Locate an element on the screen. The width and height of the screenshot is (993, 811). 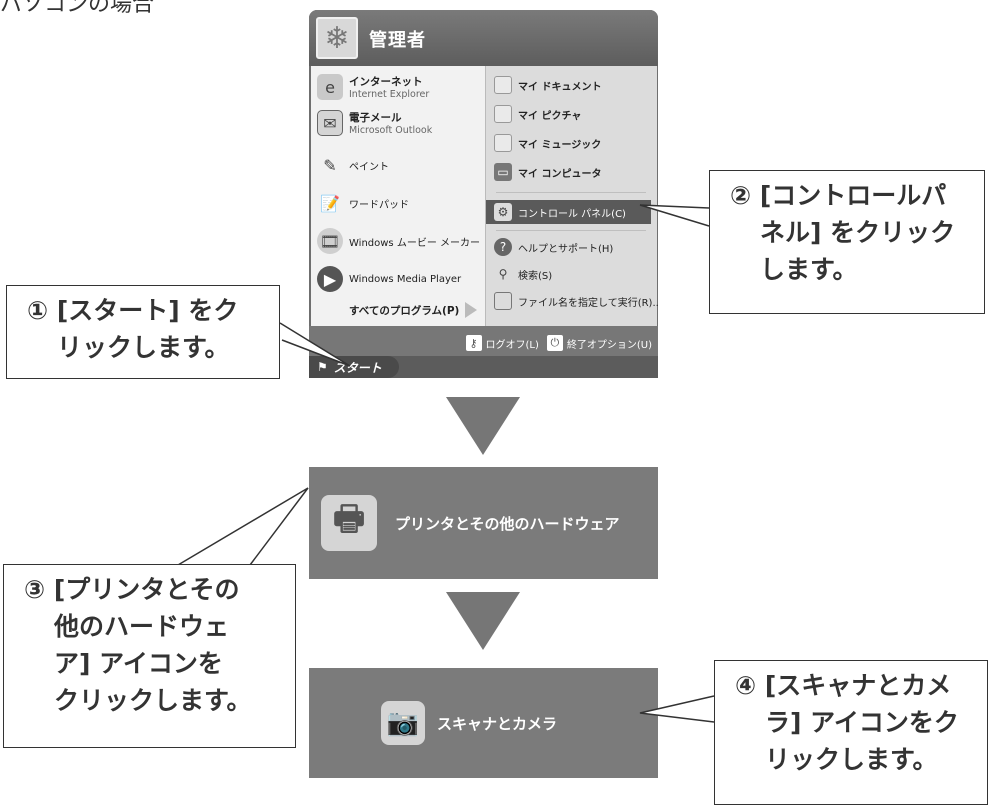
callout-step-2: ② [コントロールパ ネル] をクリック します。 is located at coordinates (847, 242).